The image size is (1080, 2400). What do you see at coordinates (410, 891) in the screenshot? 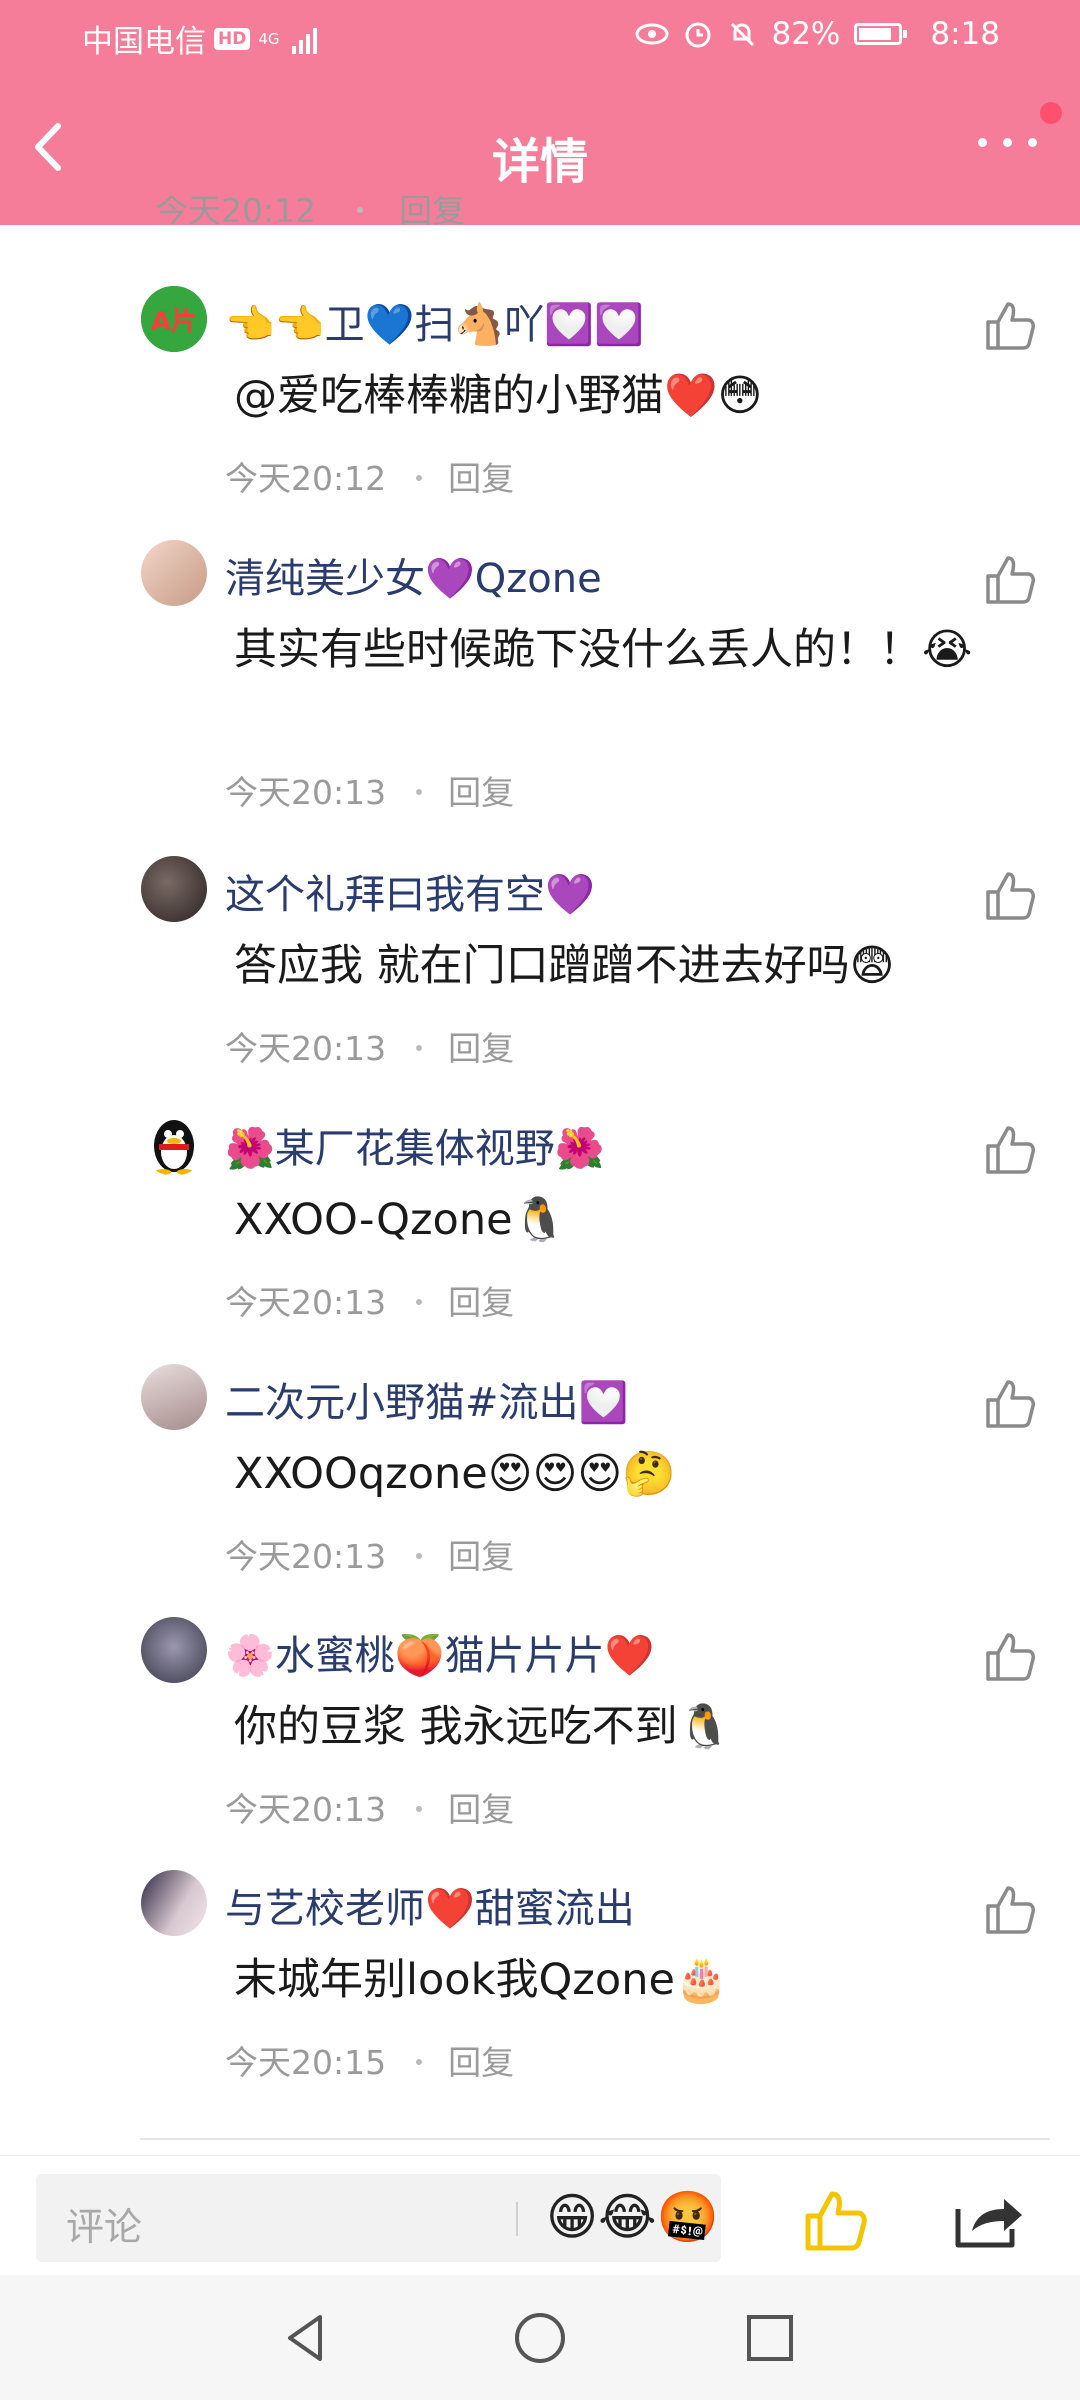
I see `comment-author: 这个礼拜曰我有空💜` at bounding box center [410, 891].